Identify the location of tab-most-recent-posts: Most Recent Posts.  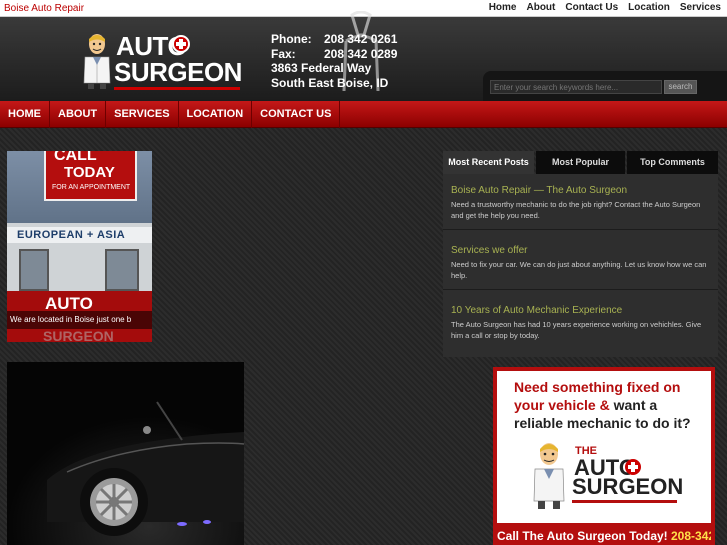
(488, 162).